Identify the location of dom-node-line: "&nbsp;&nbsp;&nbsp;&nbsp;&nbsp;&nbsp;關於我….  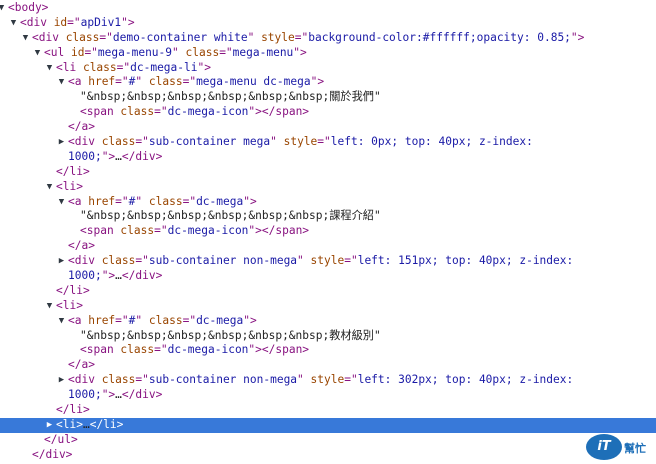
(328, 97).